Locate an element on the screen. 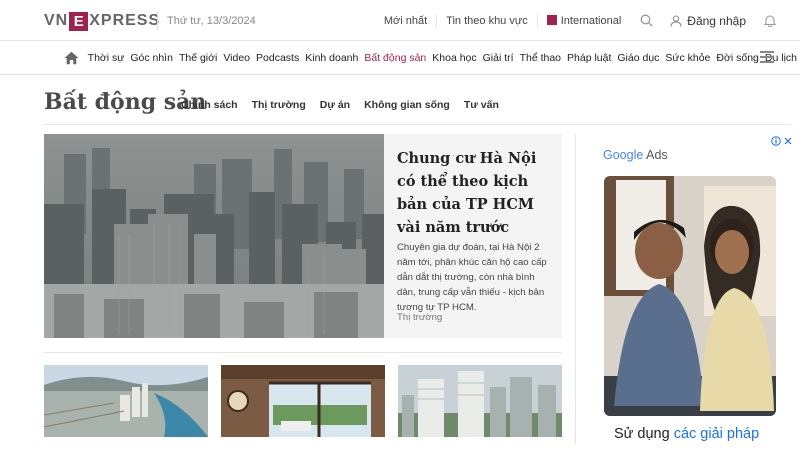  ad-image is located at coordinates (690, 296).